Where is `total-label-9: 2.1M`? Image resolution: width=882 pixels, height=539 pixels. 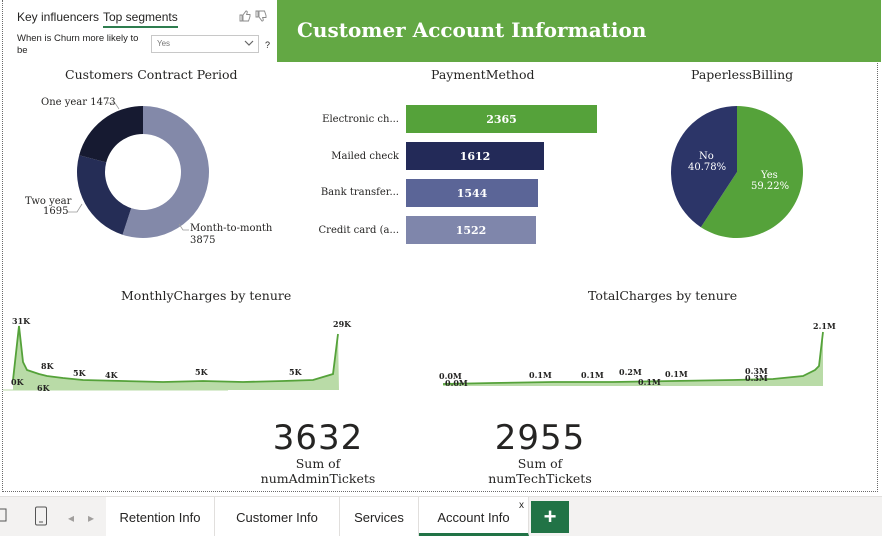
total-label-9: 2.1M is located at coordinates (824, 326).